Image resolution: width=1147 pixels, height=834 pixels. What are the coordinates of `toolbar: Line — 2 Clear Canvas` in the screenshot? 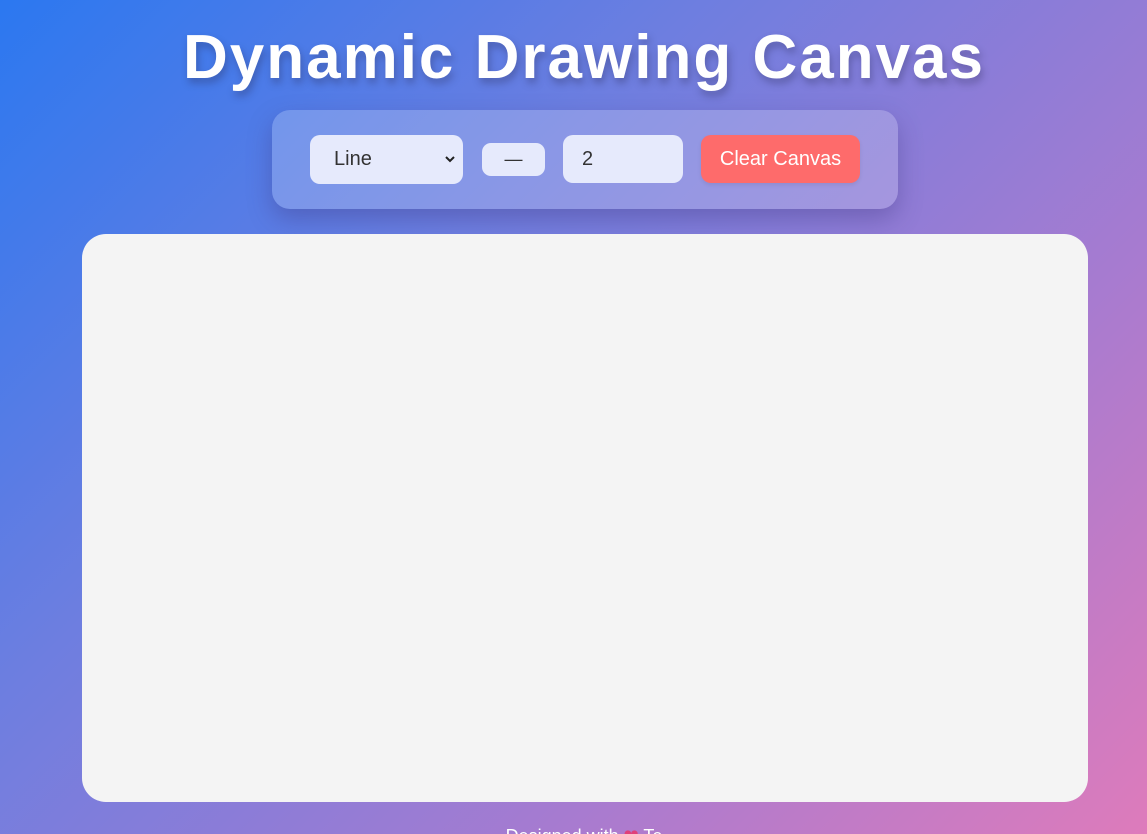 It's located at (585, 159).